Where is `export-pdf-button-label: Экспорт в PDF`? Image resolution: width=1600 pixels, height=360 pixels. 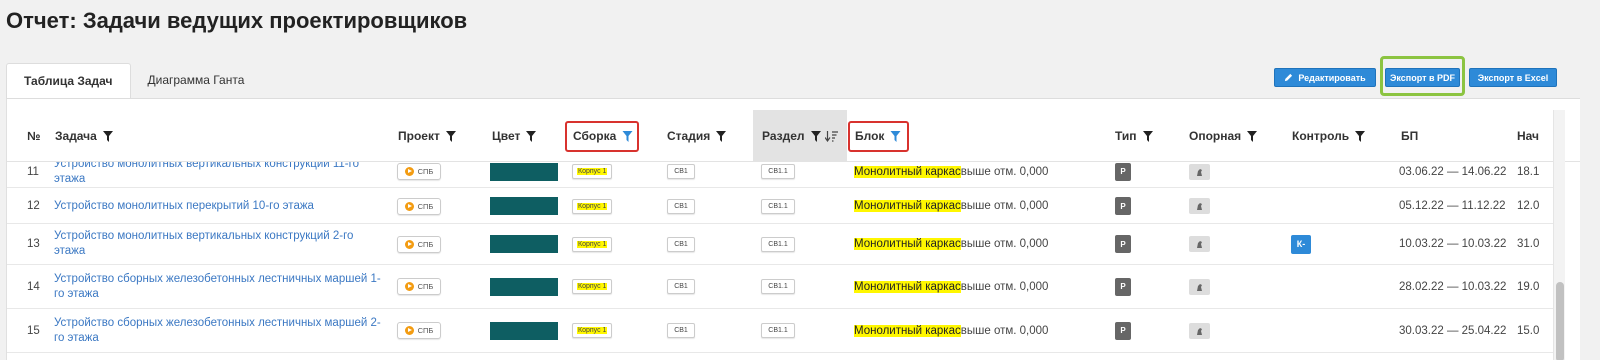 export-pdf-button-label: Экспорт в PDF is located at coordinates (1422, 77).